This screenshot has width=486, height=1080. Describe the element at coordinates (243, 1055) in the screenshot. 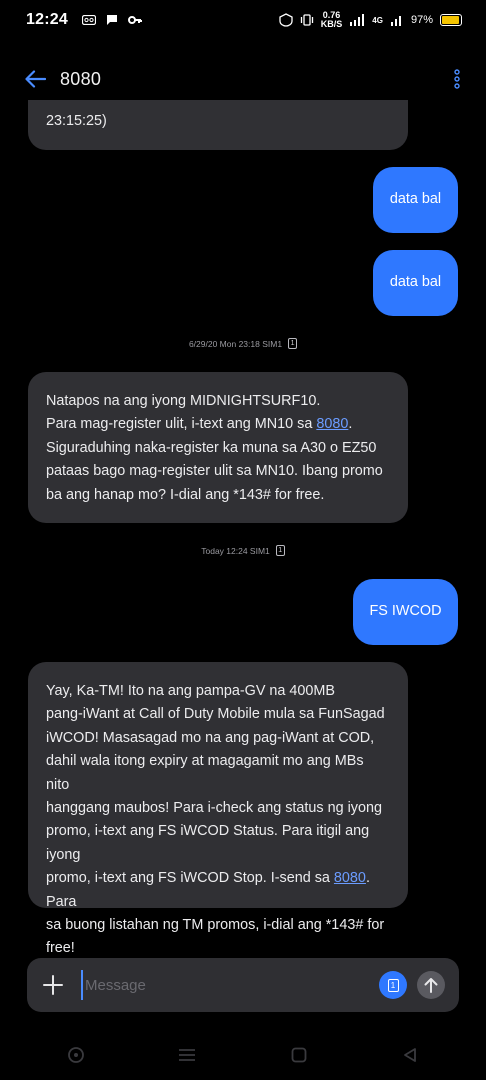

I see `system-nav-bar` at that location.